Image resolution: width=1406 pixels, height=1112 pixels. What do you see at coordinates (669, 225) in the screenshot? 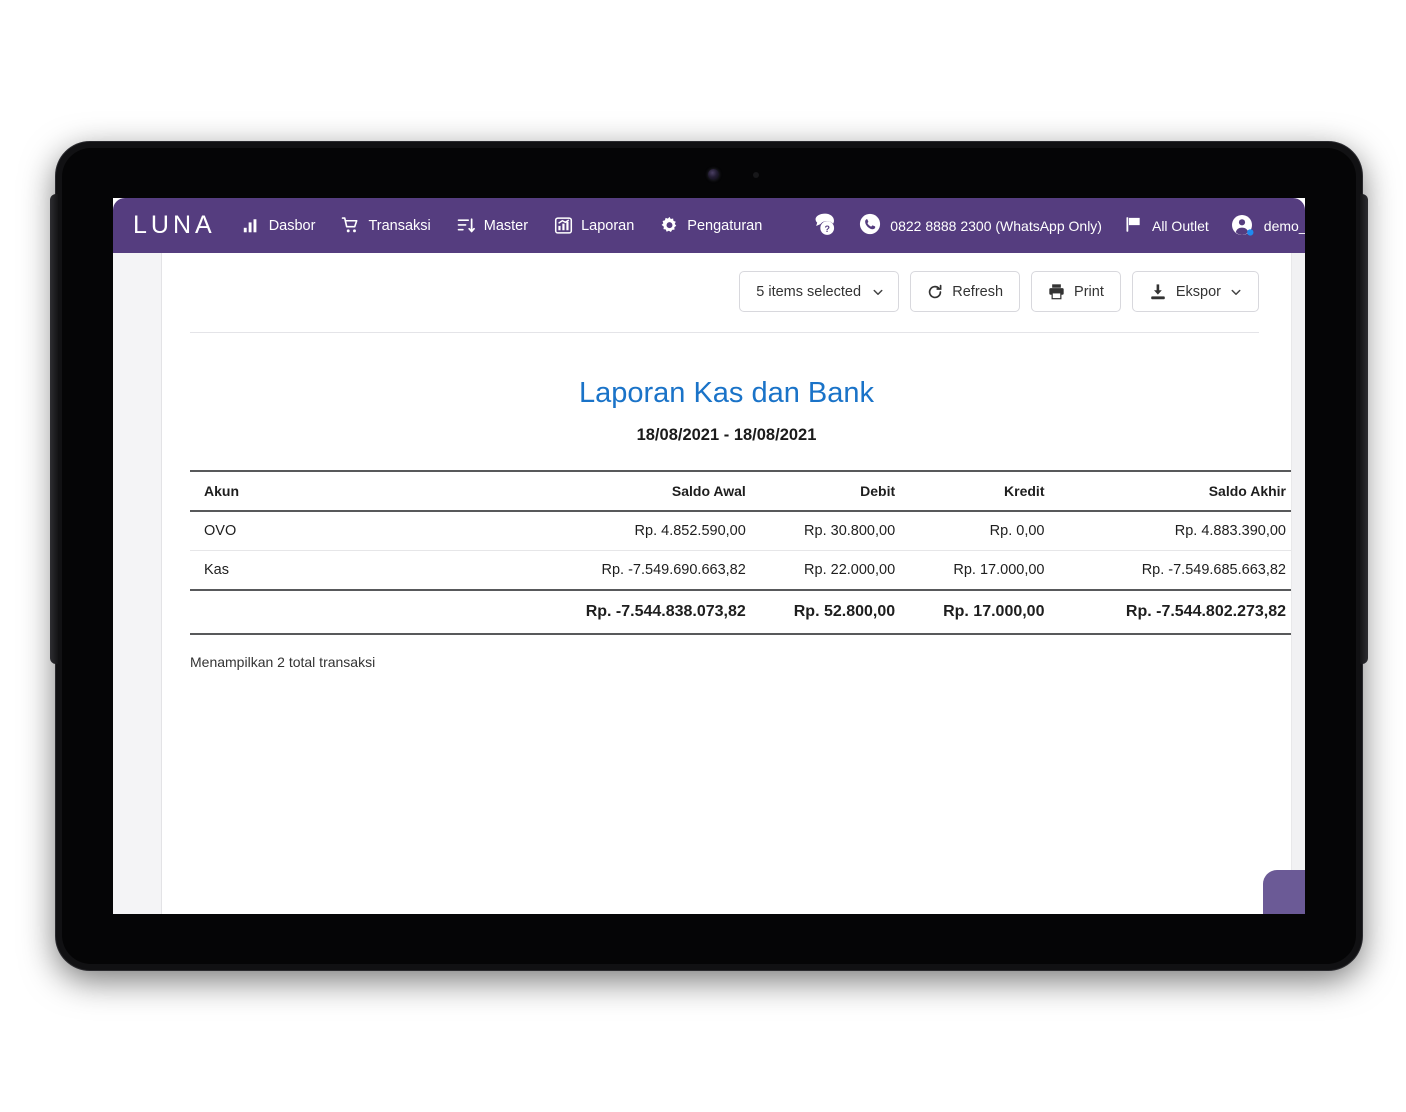
I see `gear-icon` at bounding box center [669, 225].